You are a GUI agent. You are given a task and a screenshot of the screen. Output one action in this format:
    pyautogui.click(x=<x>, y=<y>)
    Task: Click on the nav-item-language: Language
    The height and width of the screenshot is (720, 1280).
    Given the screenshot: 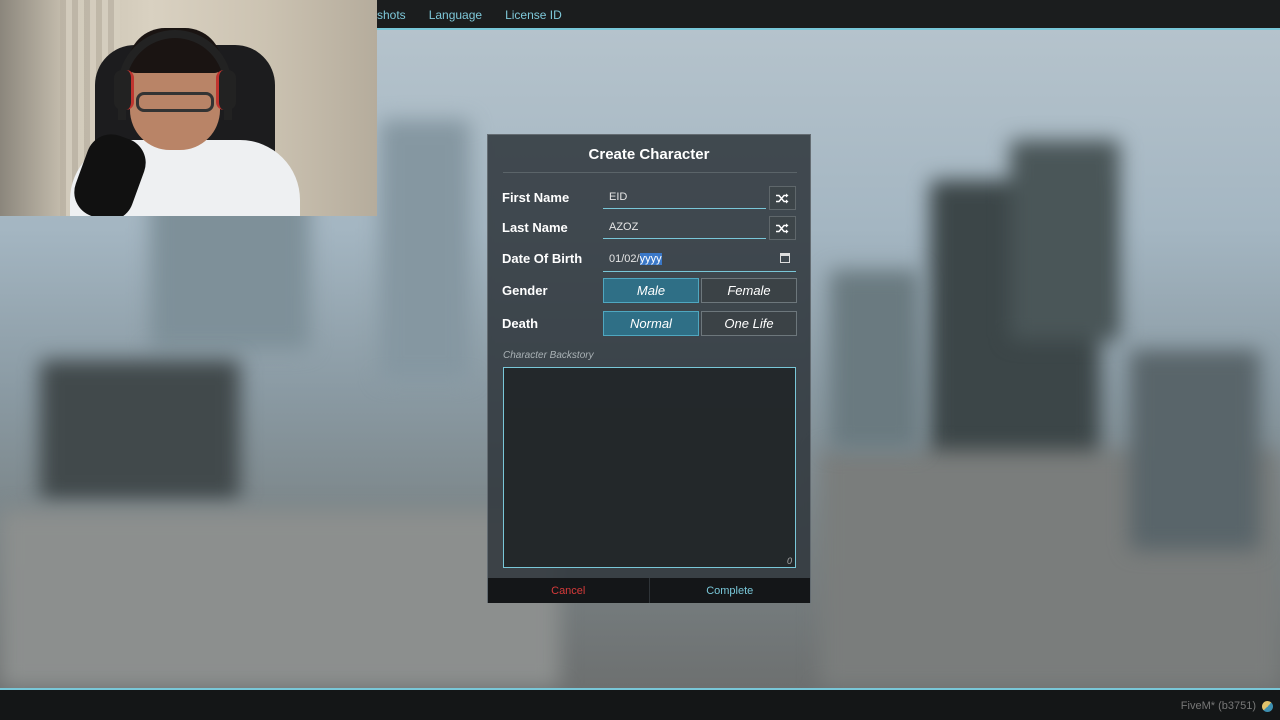 What is the action you would take?
    pyautogui.click(x=455, y=15)
    